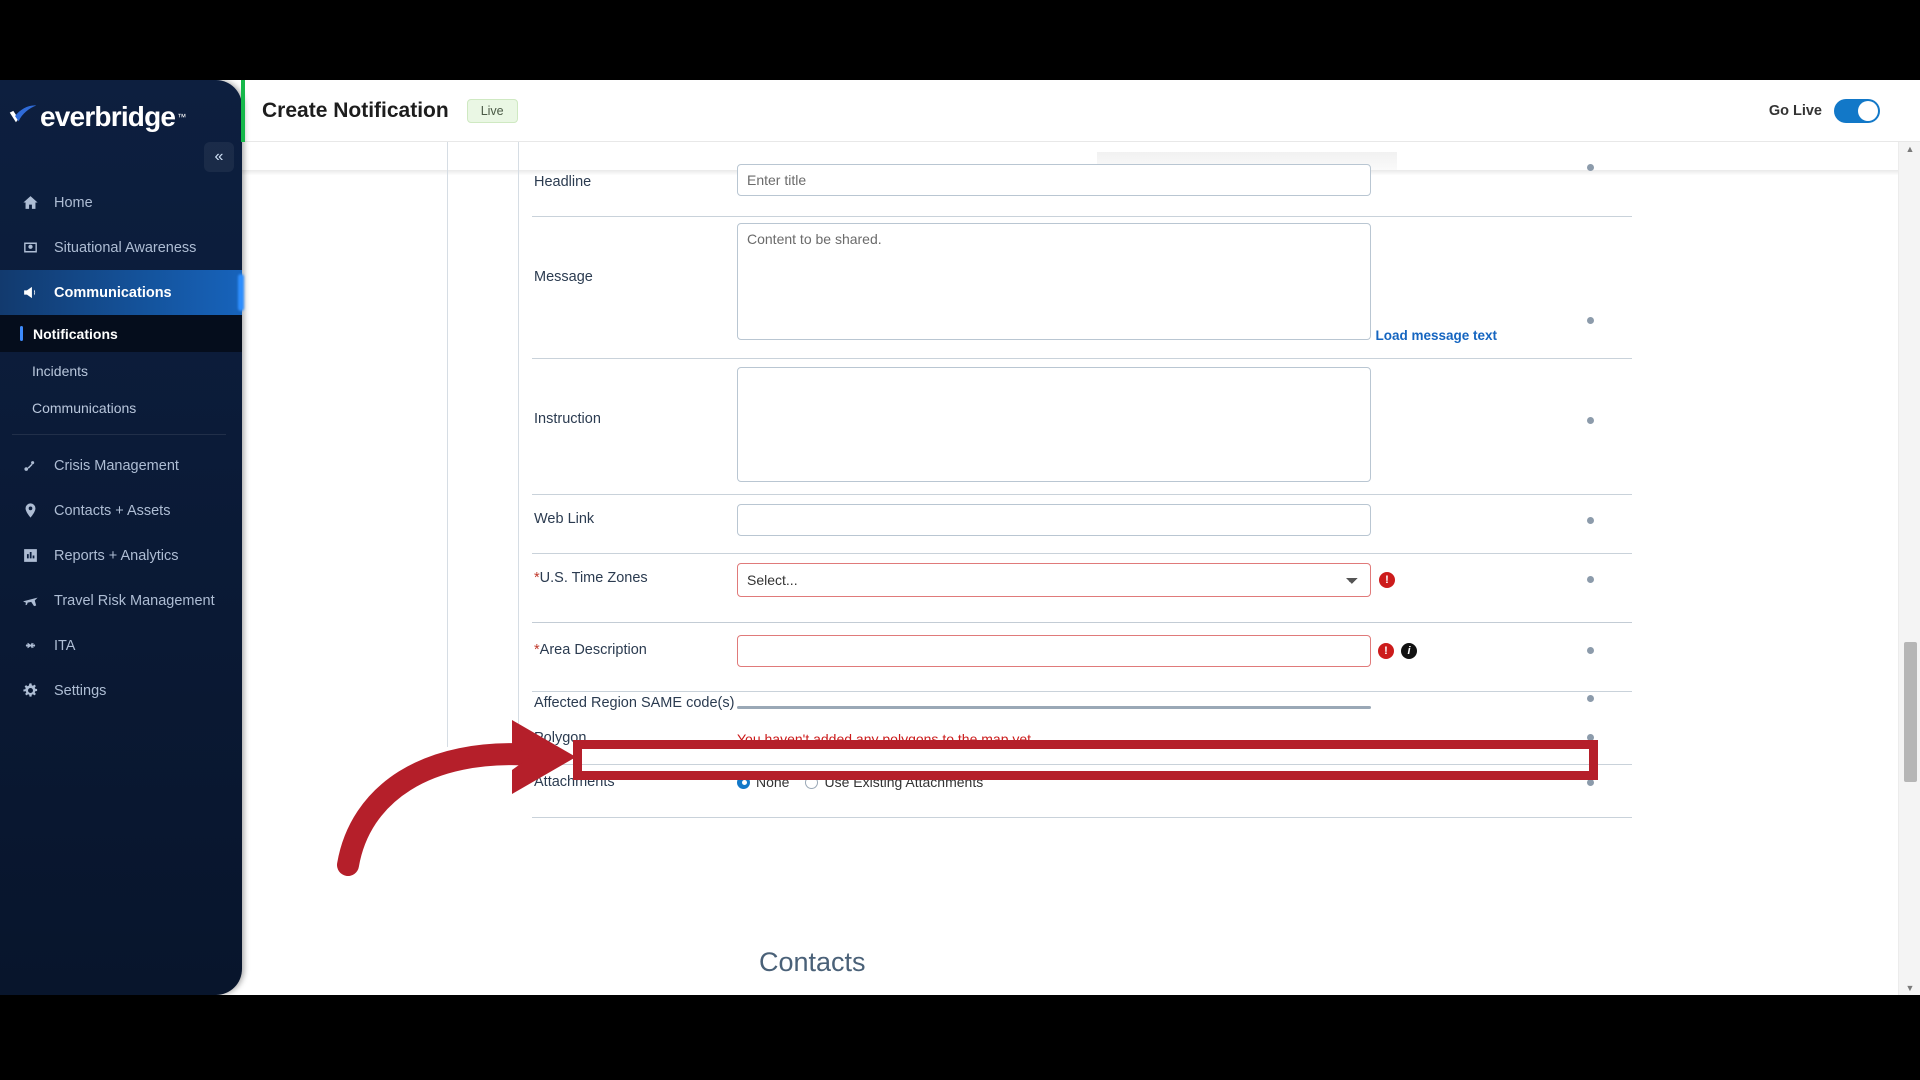 The height and width of the screenshot is (1080, 1920). I want to click on attachments-option-none: None, so click(763, 782).